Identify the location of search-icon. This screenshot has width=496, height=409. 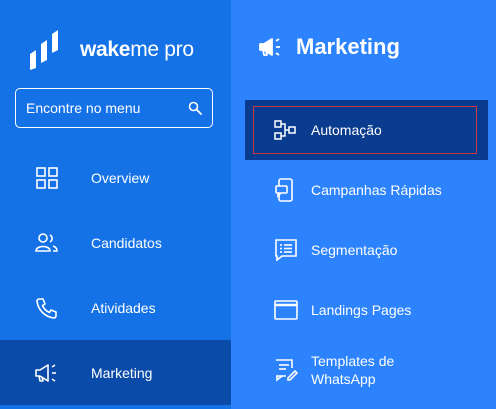
(195, 108).